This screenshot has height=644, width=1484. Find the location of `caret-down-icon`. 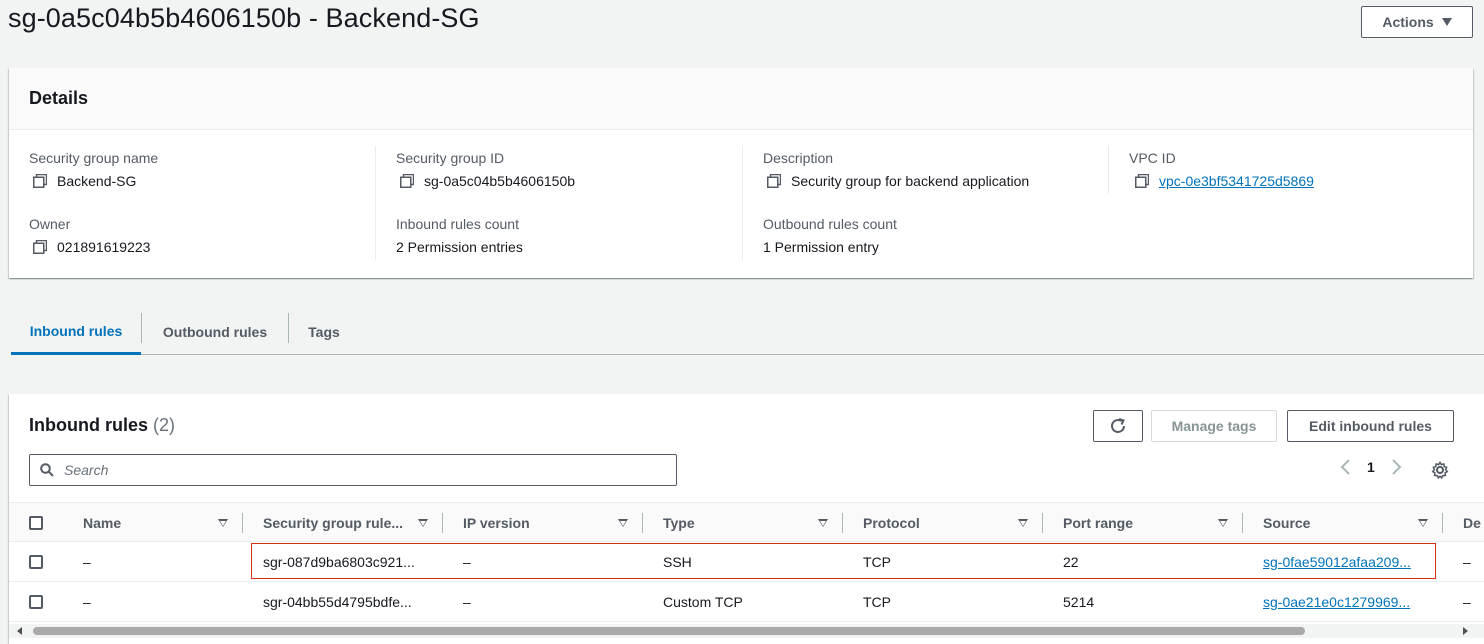

caret-down-icon is located at coordinates (1446, 22).